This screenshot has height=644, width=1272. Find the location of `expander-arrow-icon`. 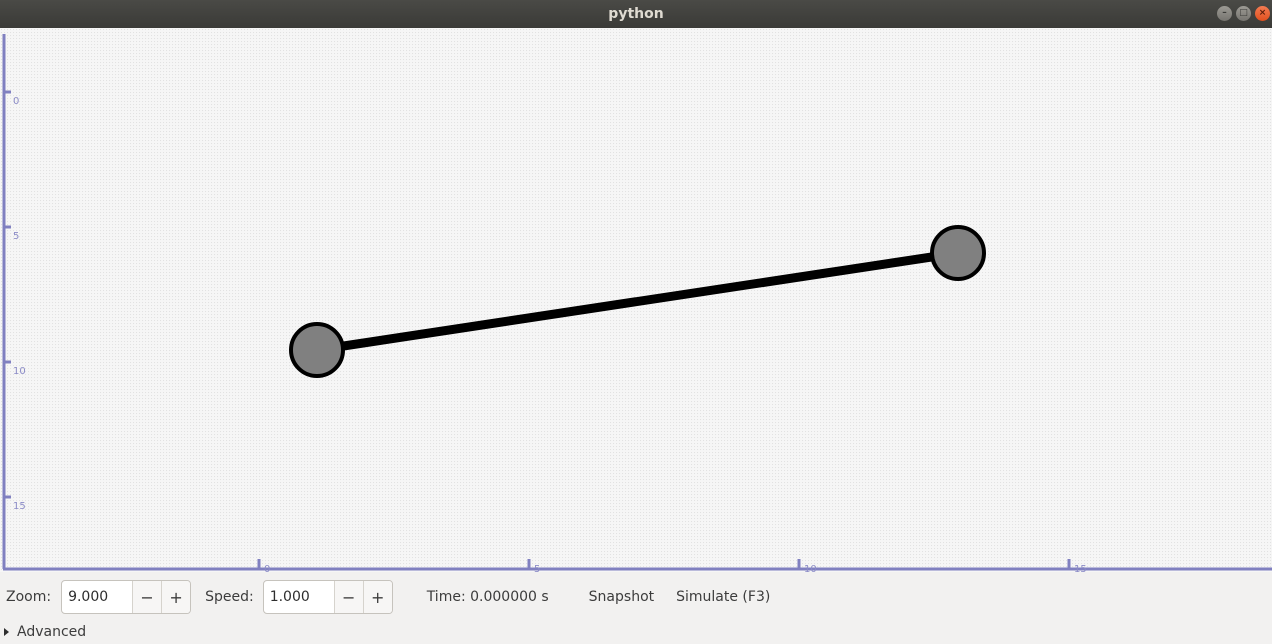

expander-arrow-icon is located at coordinates (6, 632).